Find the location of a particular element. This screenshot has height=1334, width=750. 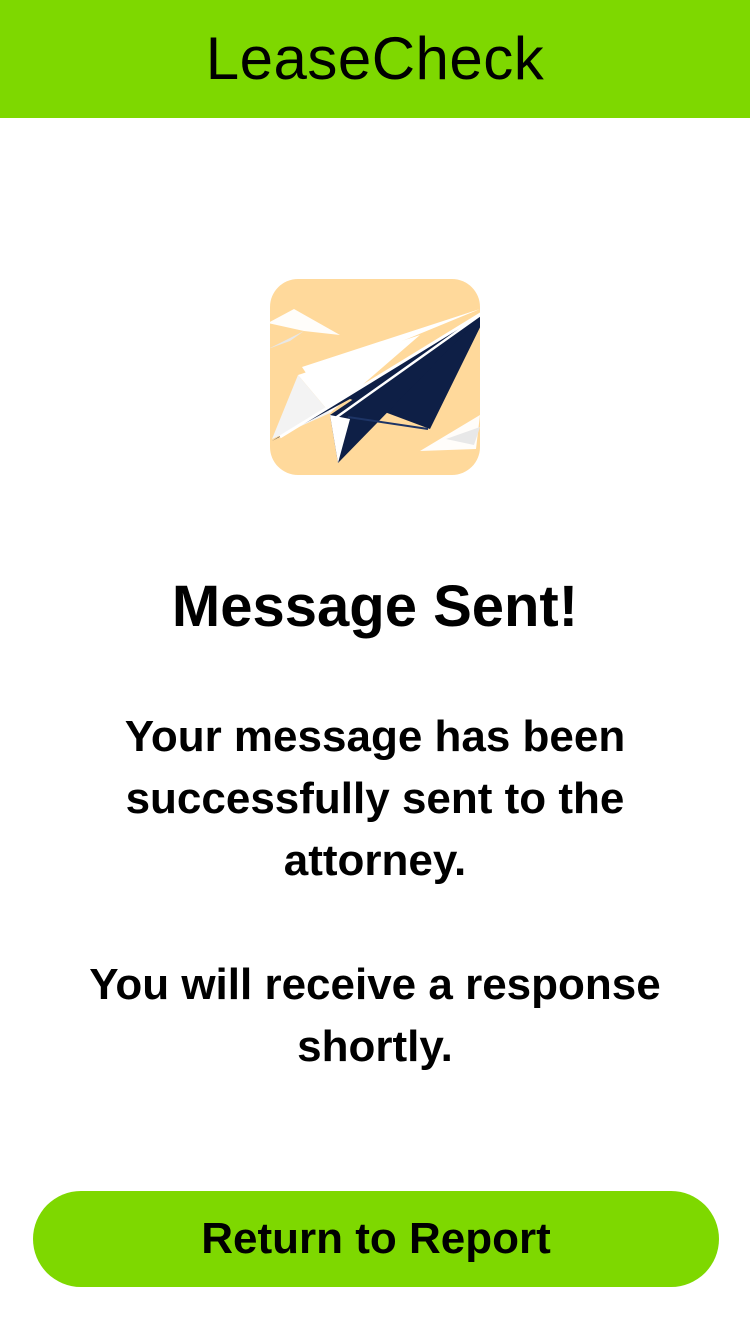

response-notice: You will receive a response shortly. is located at coordinates (375, 1015).